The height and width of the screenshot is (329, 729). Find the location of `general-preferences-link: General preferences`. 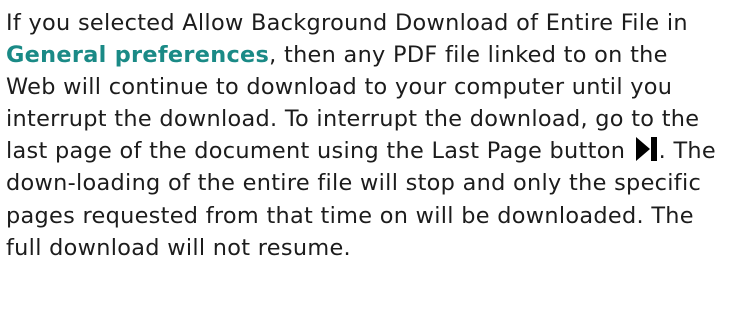

general-preferences-link: General preferences is located at coordinates (137, 55).